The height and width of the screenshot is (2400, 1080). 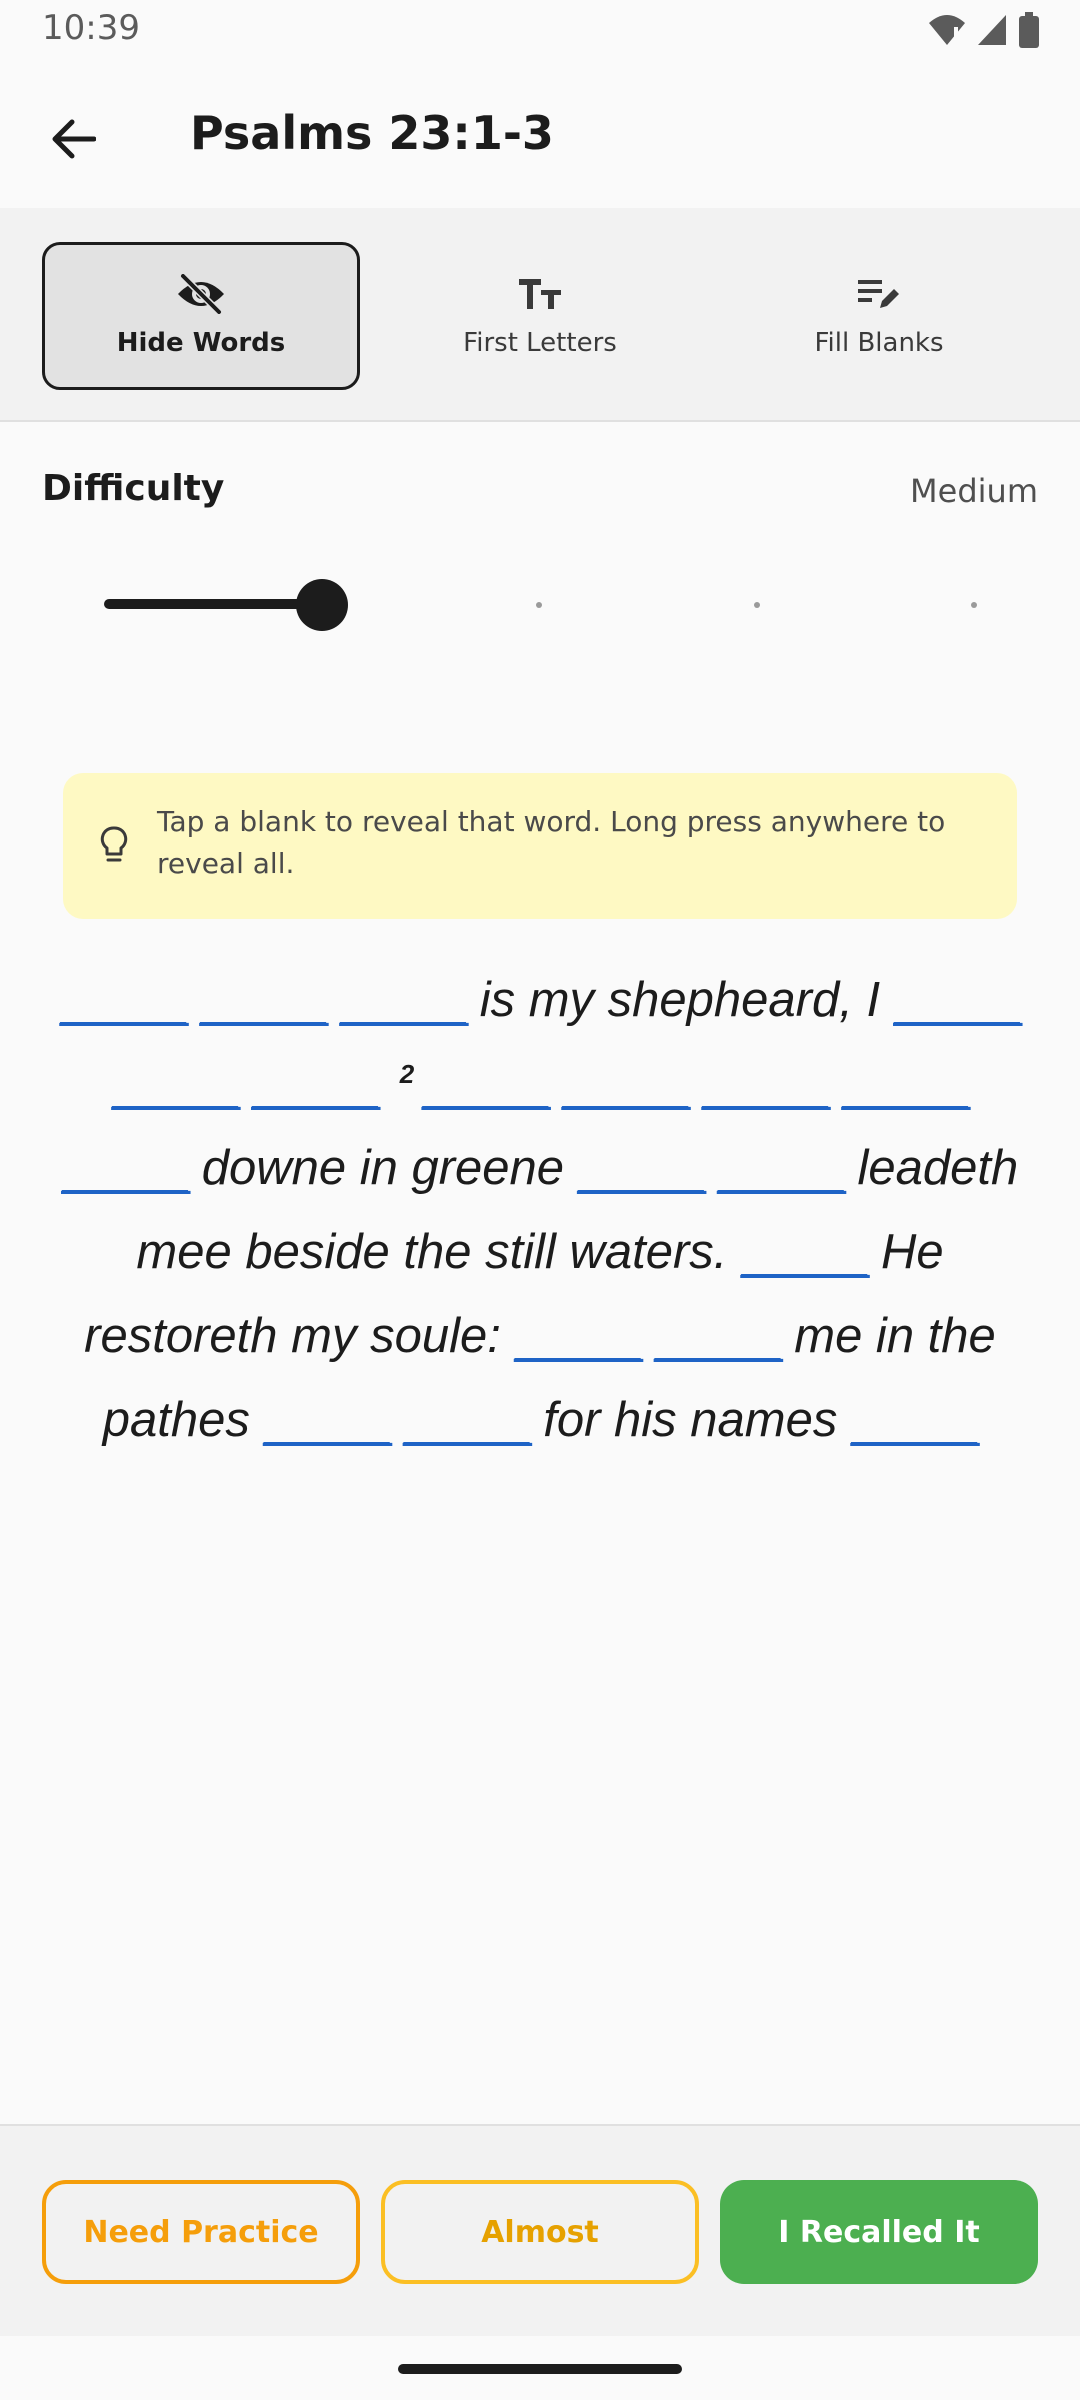 I want to click on page-title: Psalms 23:1-3, so click(x=372, y=133).